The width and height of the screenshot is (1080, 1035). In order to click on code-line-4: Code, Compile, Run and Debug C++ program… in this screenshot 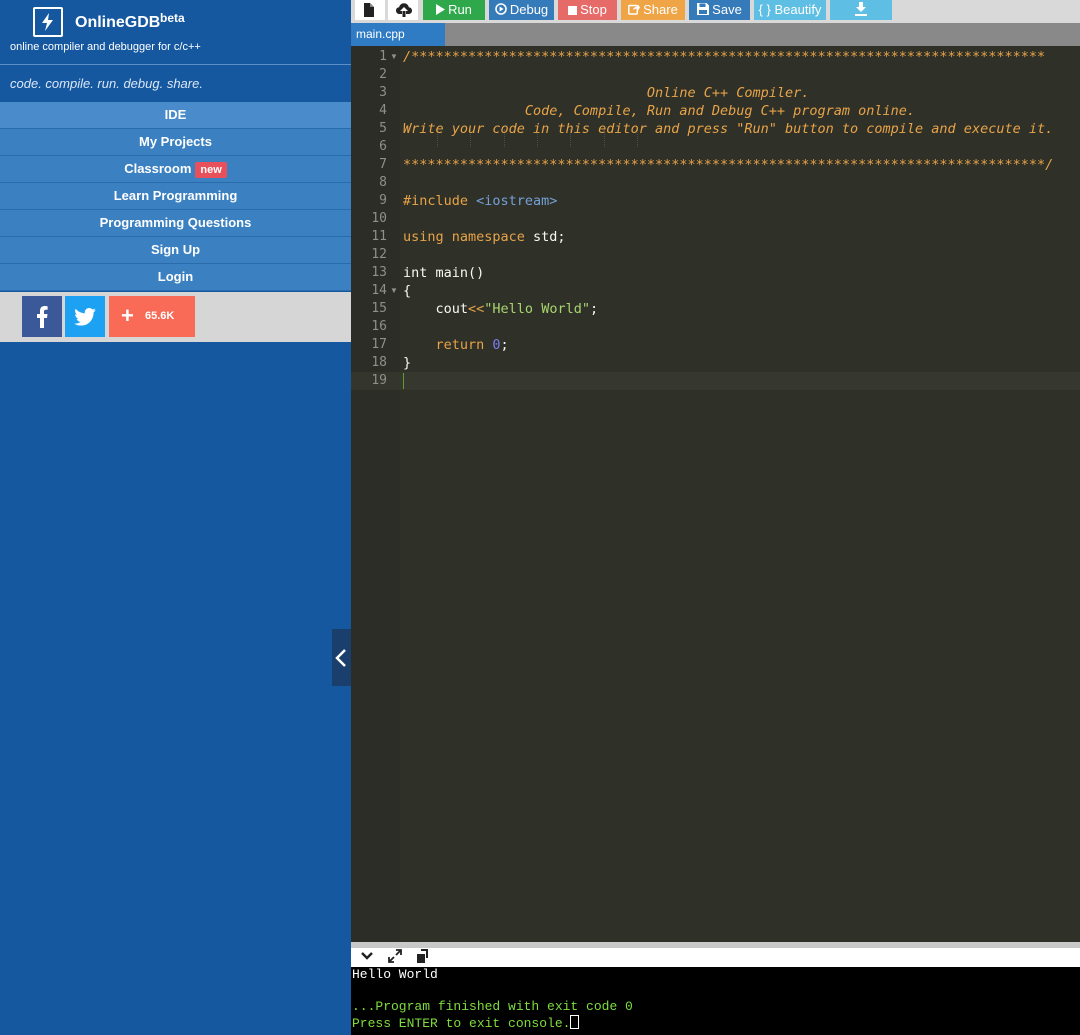, I will do `click(659, 111)`.